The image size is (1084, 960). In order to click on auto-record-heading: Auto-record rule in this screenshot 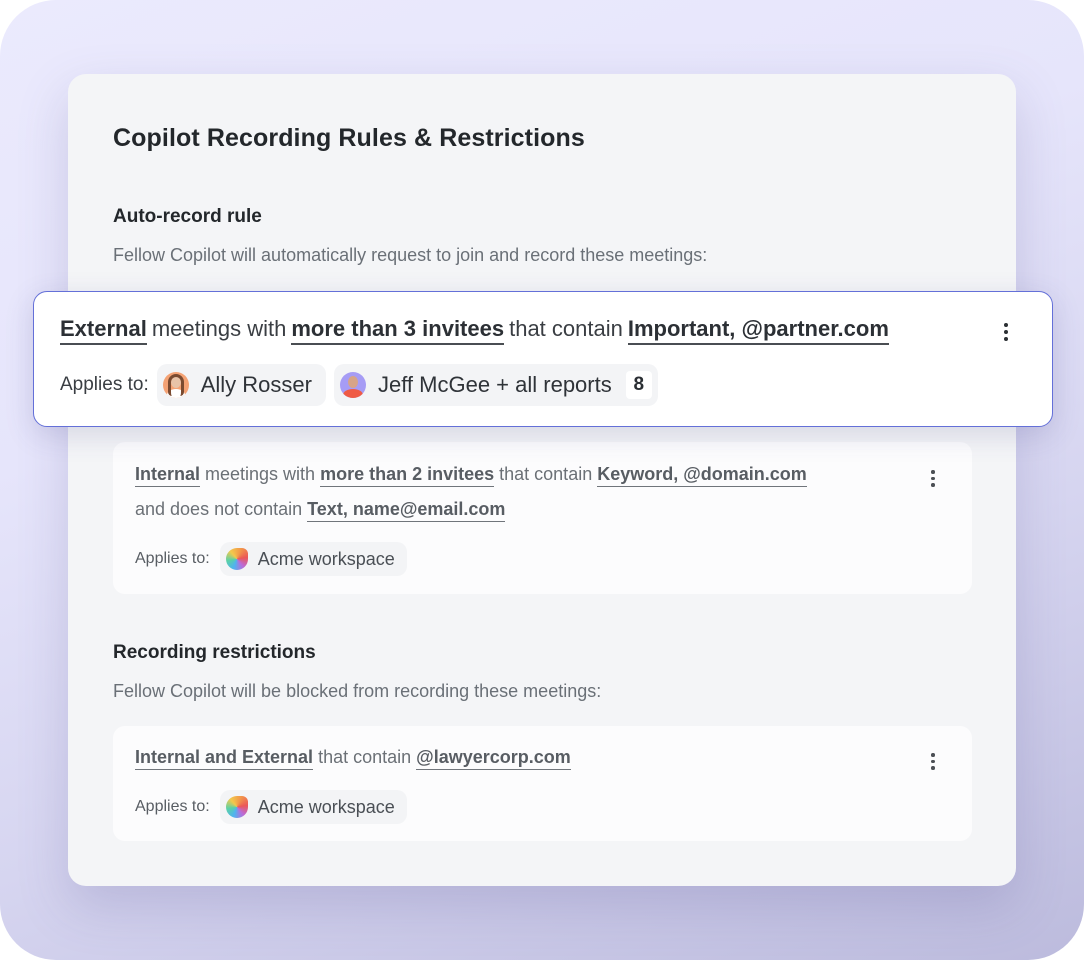, I will do `click(187, 216)`.